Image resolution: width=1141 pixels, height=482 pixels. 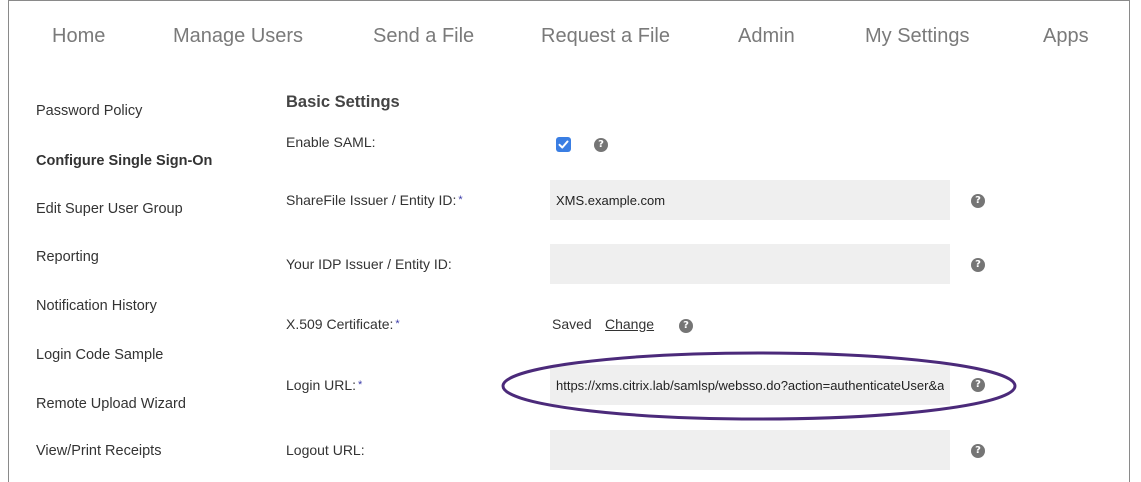 I want to click on login-url-label: Login URL: *, so click(x=324, y=385).